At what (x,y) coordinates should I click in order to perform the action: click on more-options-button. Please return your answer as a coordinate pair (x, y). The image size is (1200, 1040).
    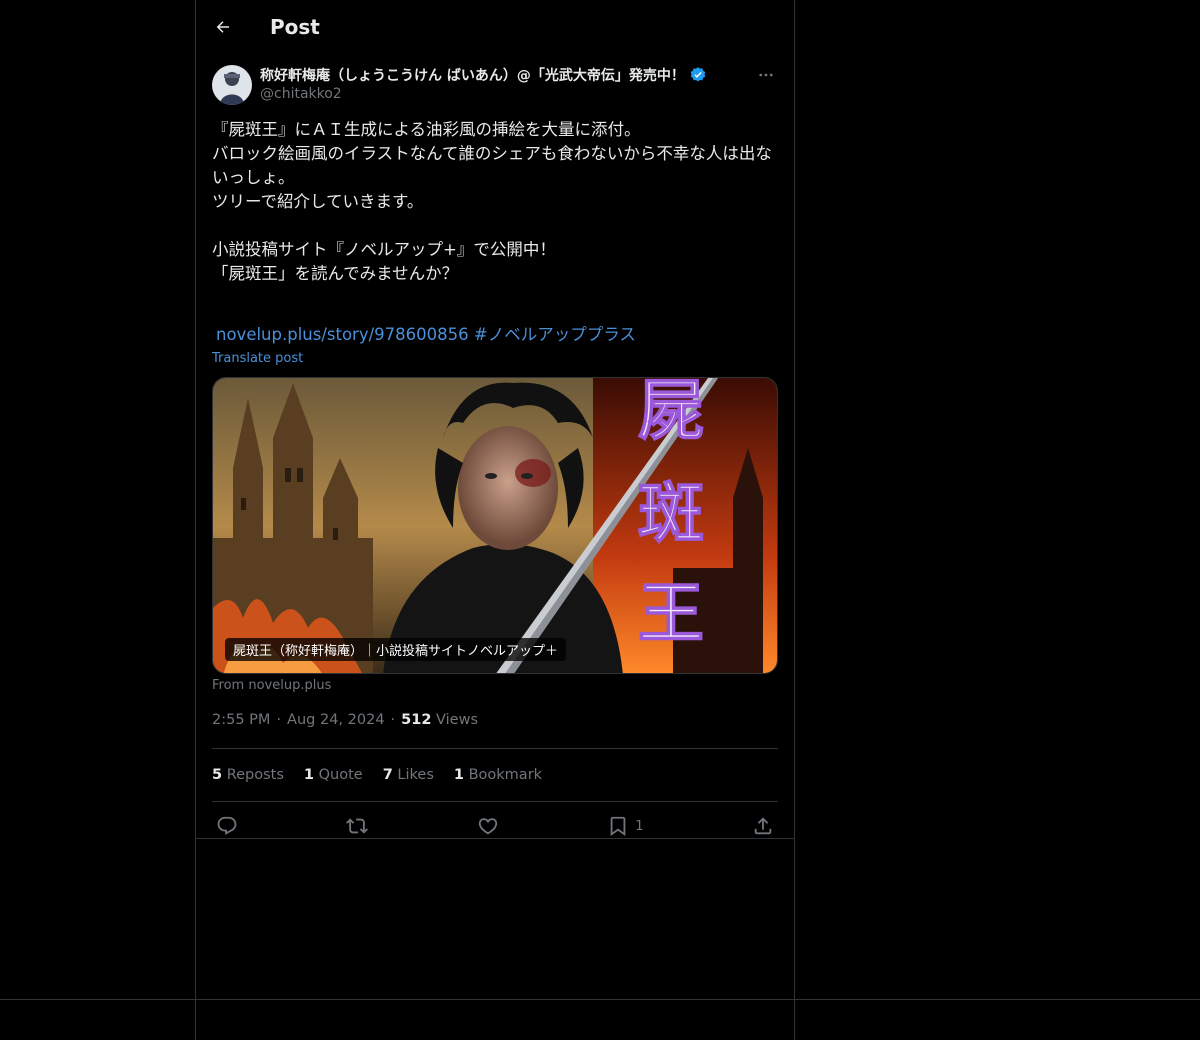
    Looking at the image, I should click on (766, 75).